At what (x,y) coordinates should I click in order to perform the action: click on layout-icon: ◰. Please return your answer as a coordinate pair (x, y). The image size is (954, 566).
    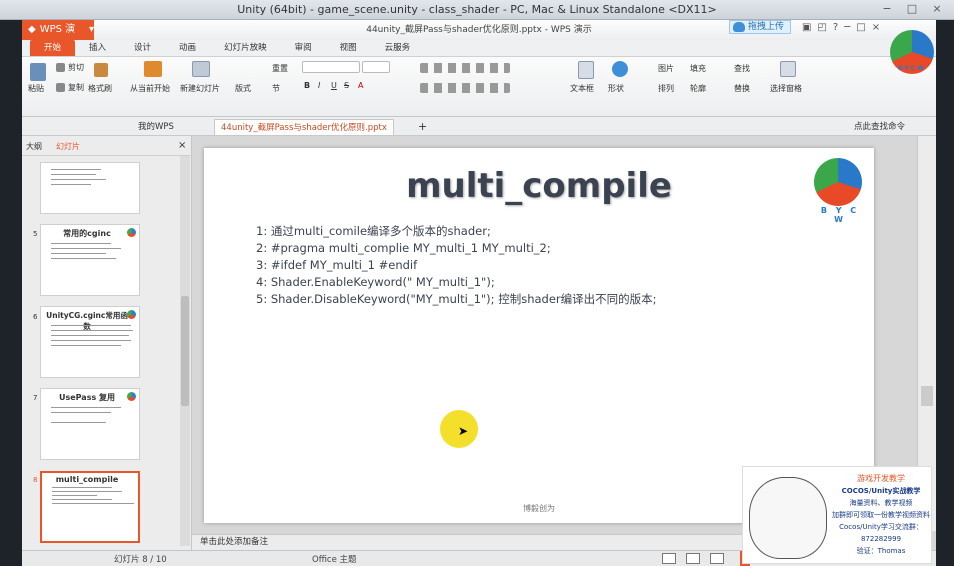
    Looking at the image, I should click on (821, 27).